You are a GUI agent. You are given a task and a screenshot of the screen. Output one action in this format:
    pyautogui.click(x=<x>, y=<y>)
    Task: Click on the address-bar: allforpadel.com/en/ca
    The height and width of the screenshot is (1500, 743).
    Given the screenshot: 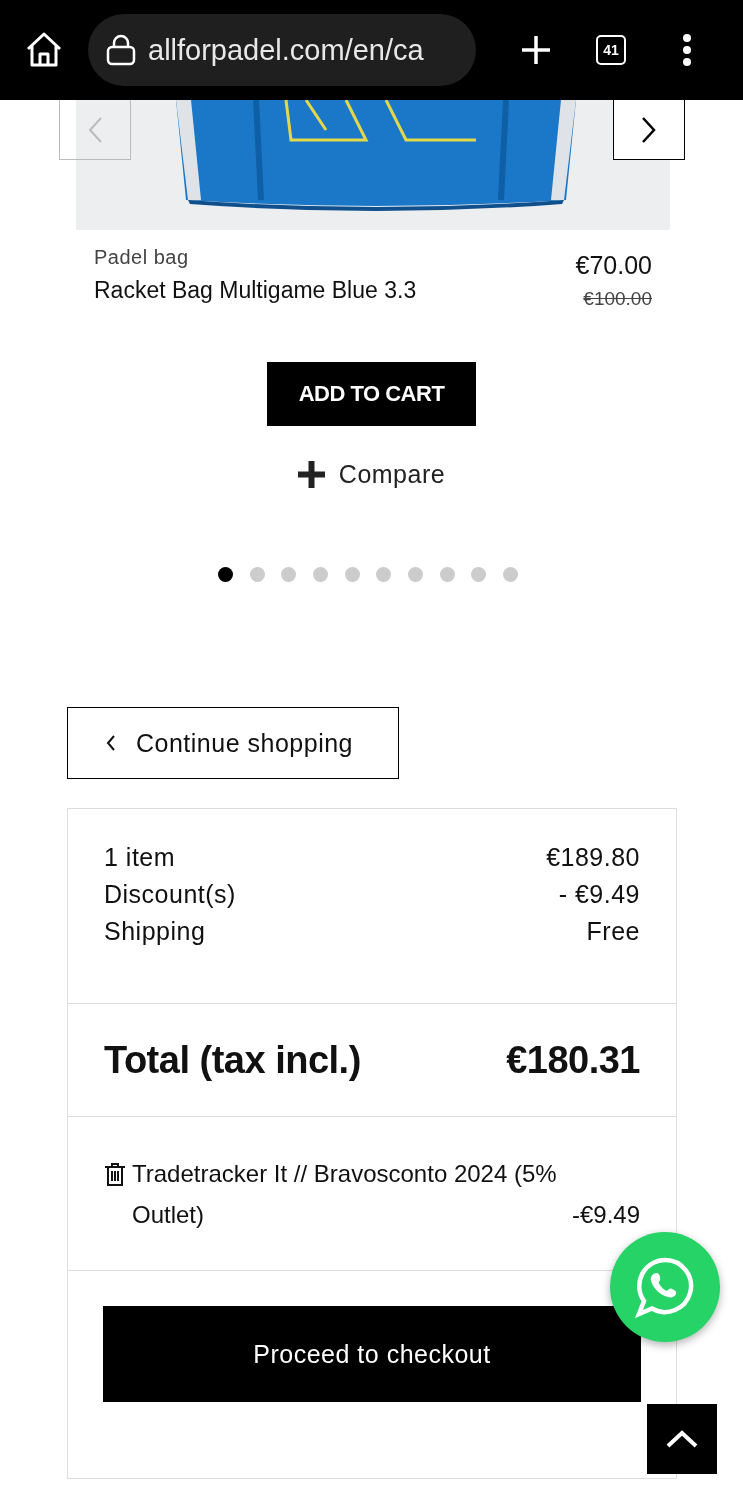 What is the action you would take?
    pyautogui.click(x=282, y=50)
    